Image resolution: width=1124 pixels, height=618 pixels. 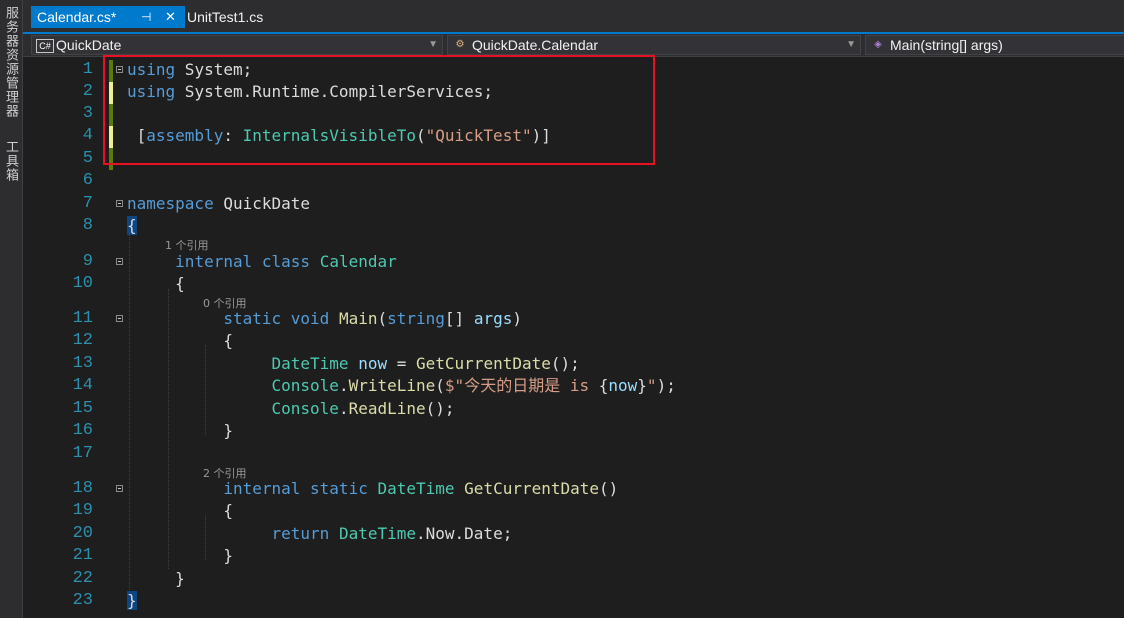 I want to click on code-line: 17, so click(x=573, y=454).